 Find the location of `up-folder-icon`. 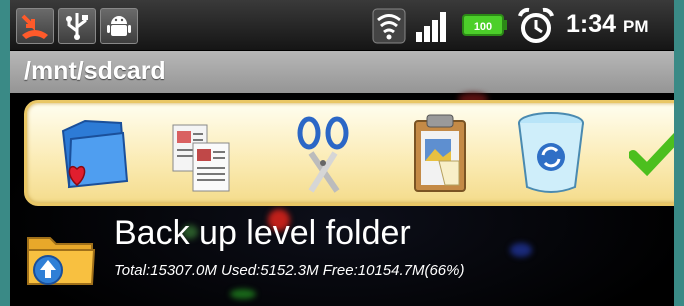

up-folder-icon is located at coordinates (61, 261).